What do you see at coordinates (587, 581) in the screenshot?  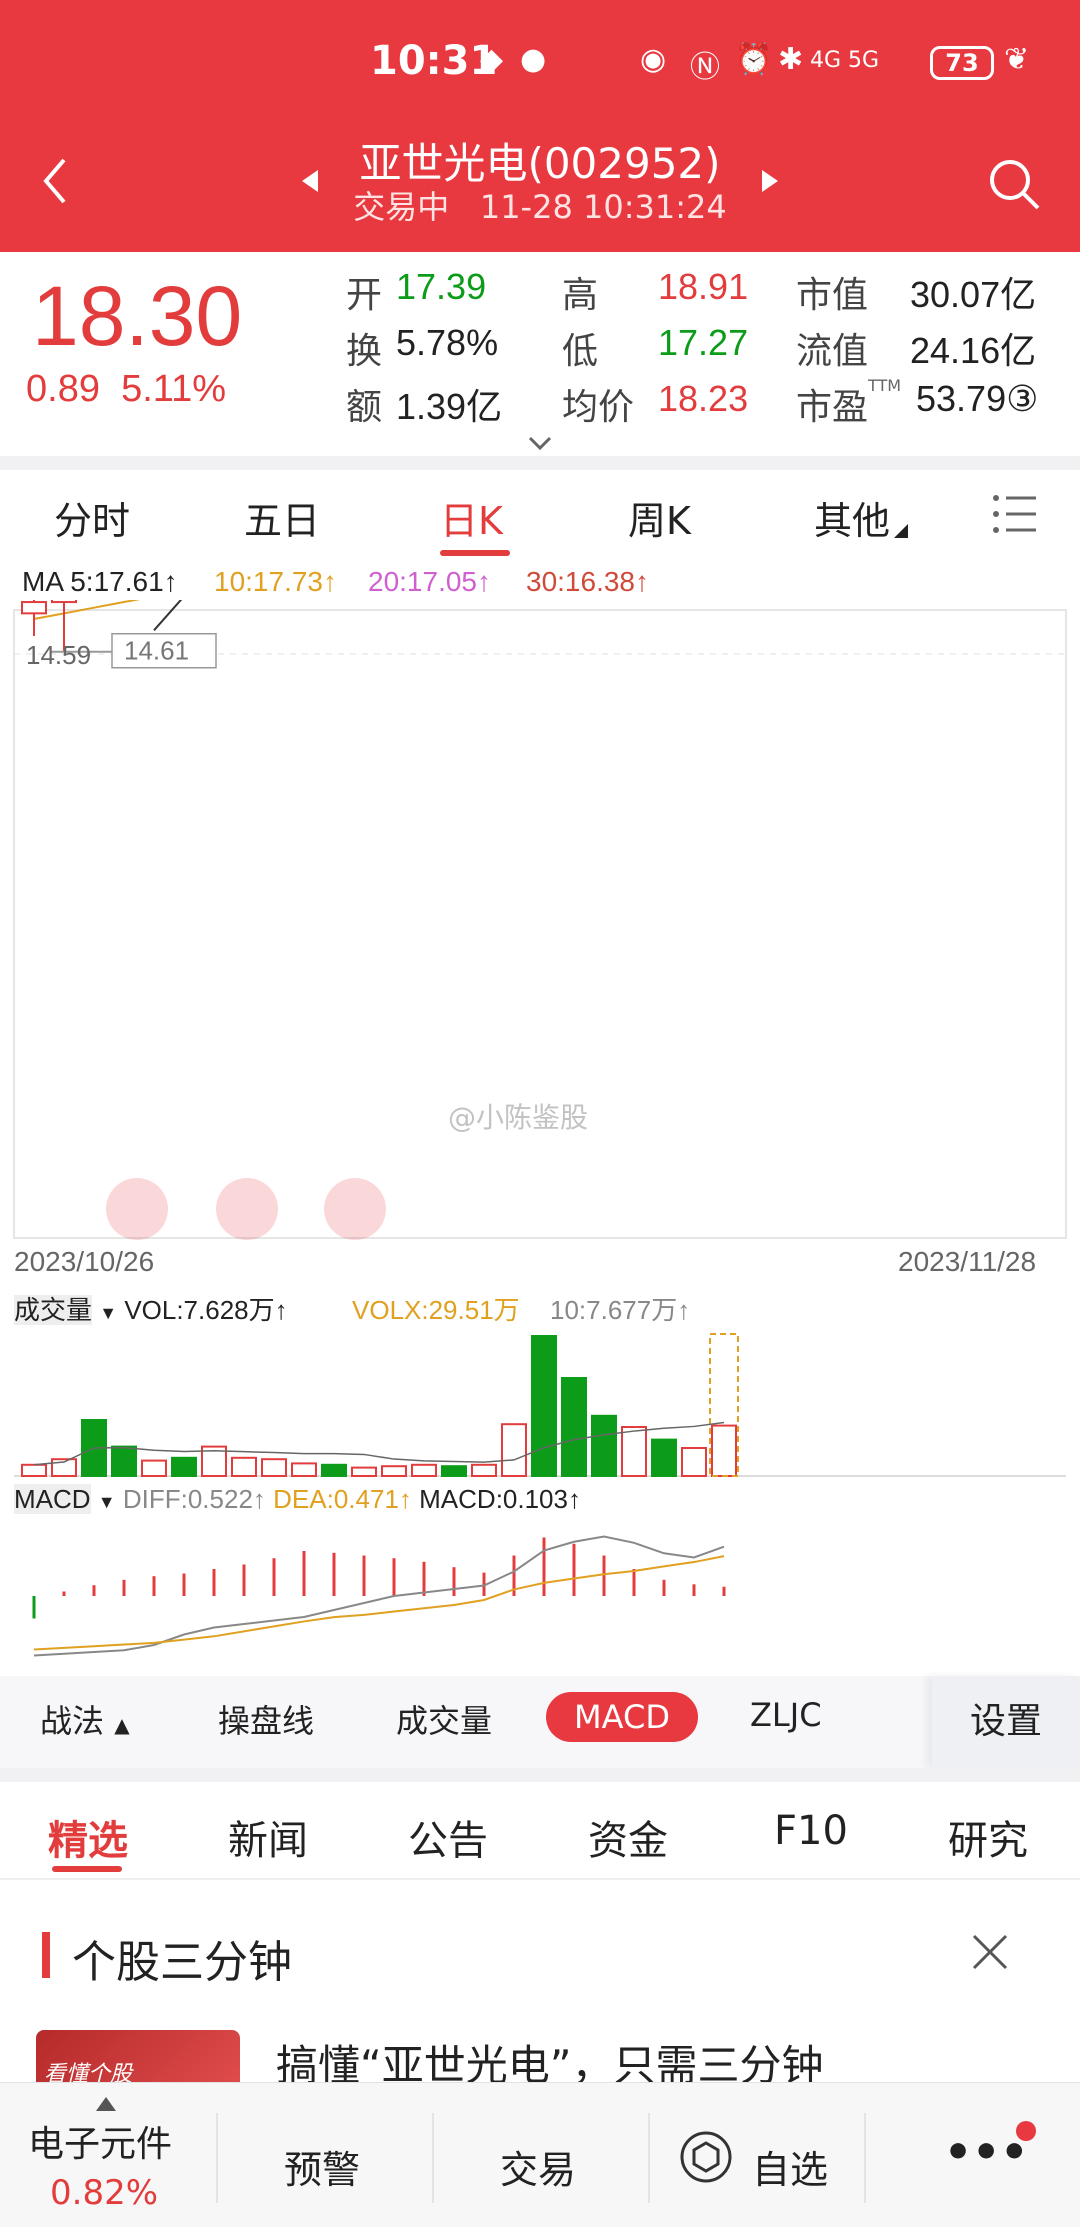 I see `ma30-label: 30:16.38↑` at bounding box center [587, 581].